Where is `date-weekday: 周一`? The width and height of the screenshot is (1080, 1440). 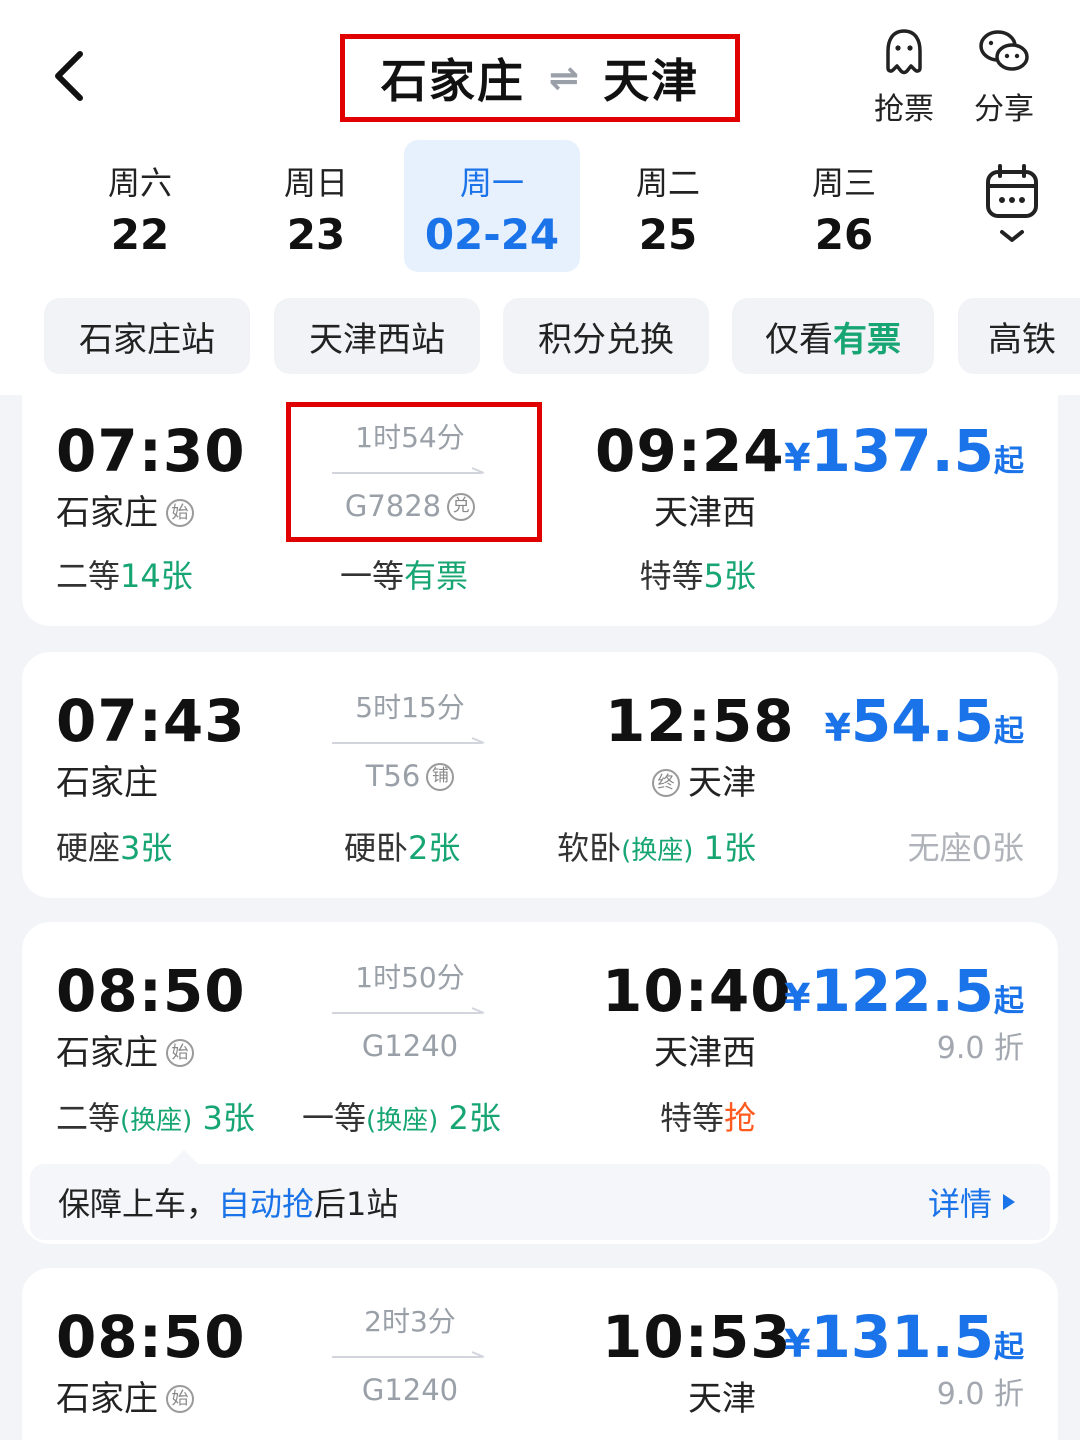
date-weekday: 周一 is located at coordinates (491, 183).